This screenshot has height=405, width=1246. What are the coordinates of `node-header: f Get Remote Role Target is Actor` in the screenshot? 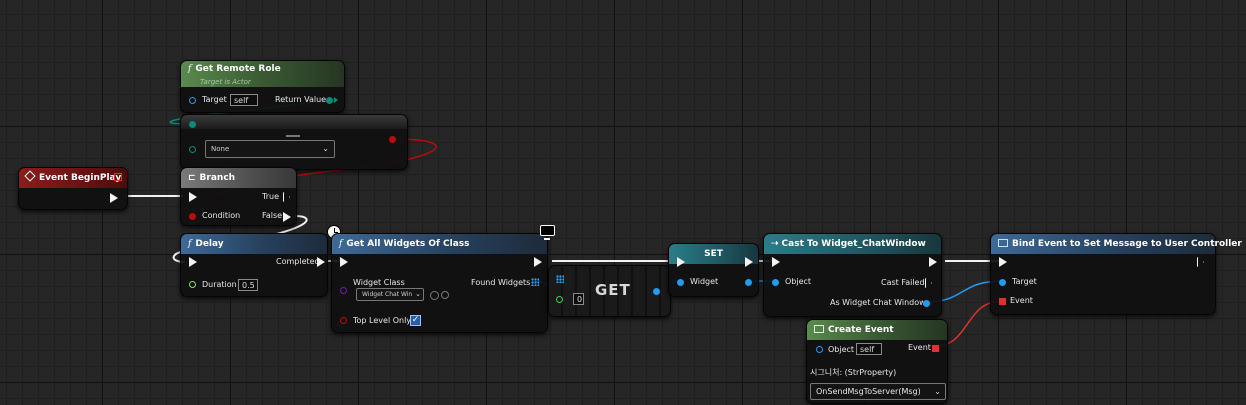 It's located at (262, 74).